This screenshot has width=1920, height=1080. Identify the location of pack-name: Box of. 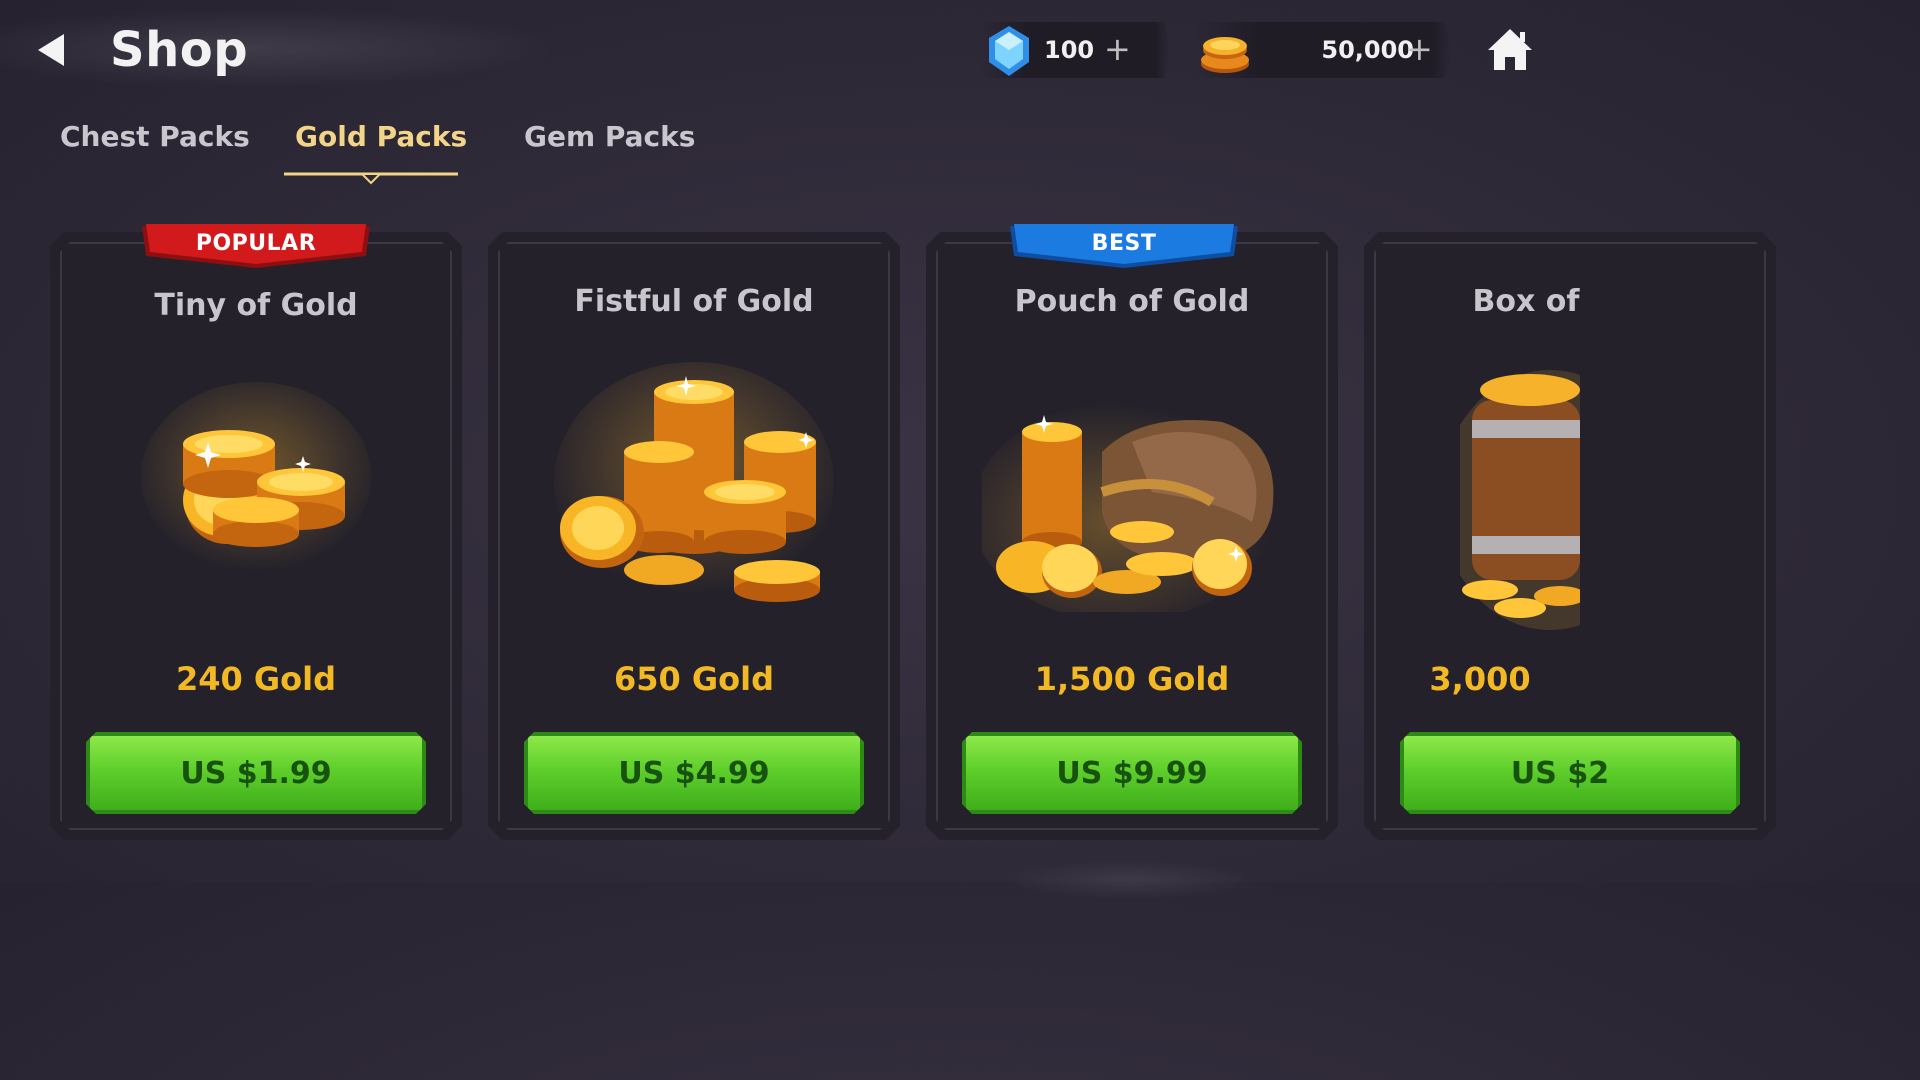
(1526, 301).